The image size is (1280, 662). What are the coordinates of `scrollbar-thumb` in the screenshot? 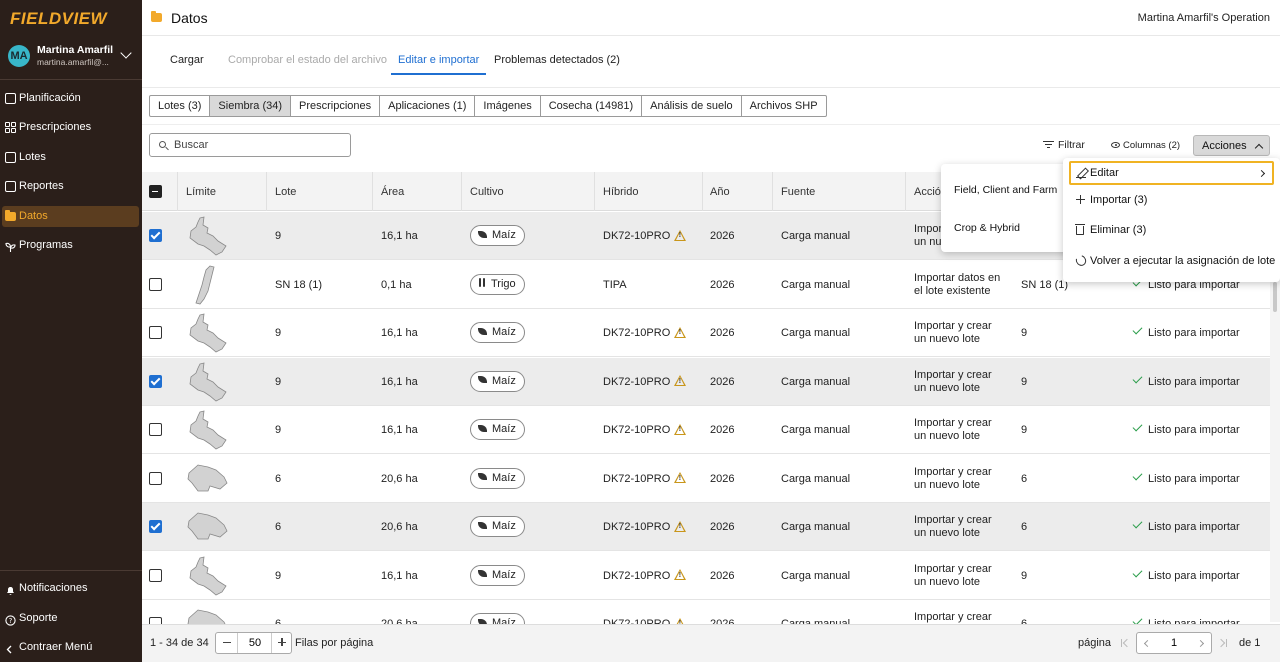 It's located at (1275, 297).